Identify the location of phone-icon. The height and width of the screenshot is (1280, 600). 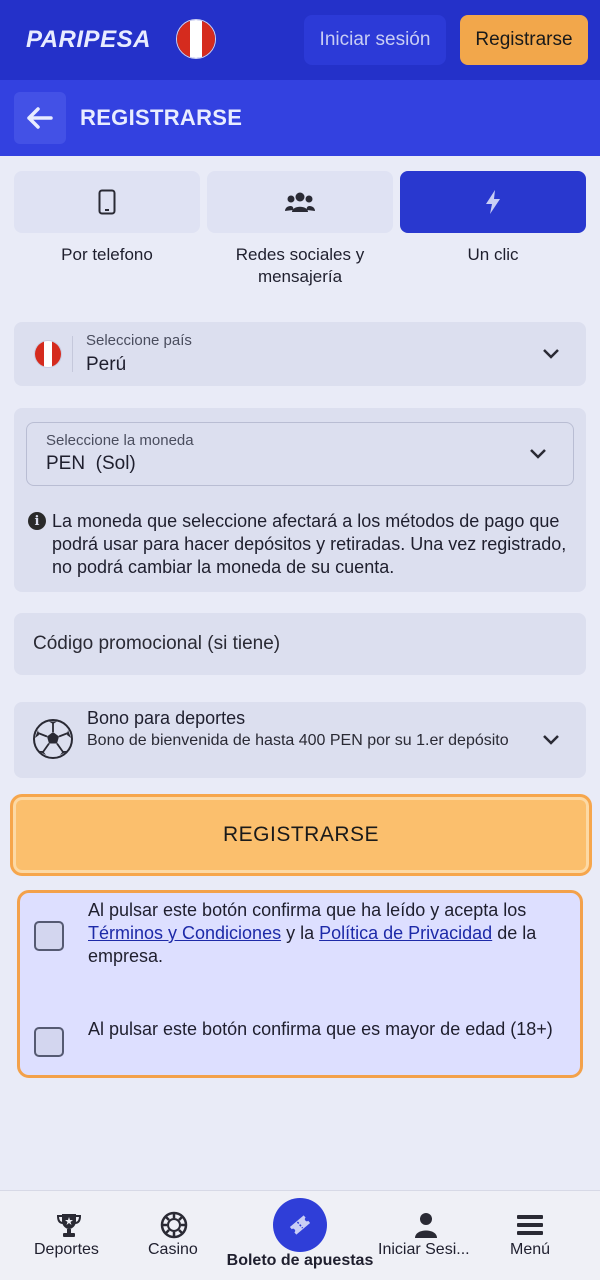
(107, 202).